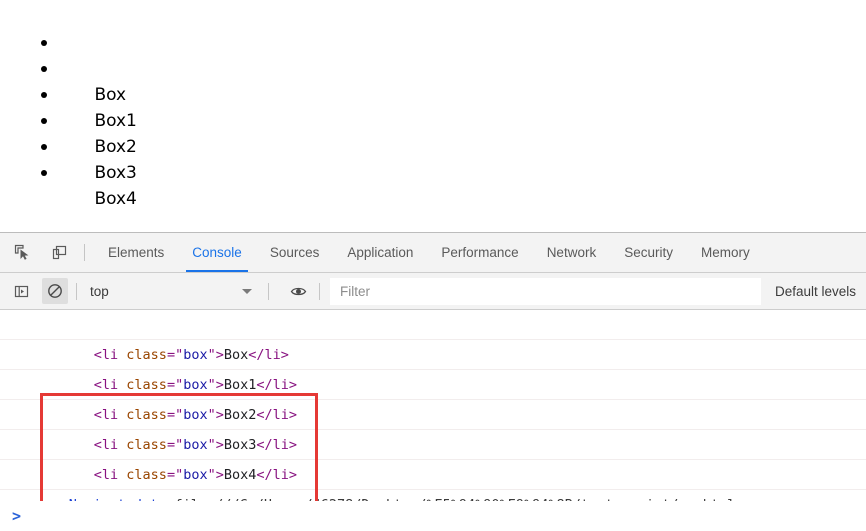 The height and width of the screenshot is (531, 866). I want to click on clear-console-icon, so click(55, 291).